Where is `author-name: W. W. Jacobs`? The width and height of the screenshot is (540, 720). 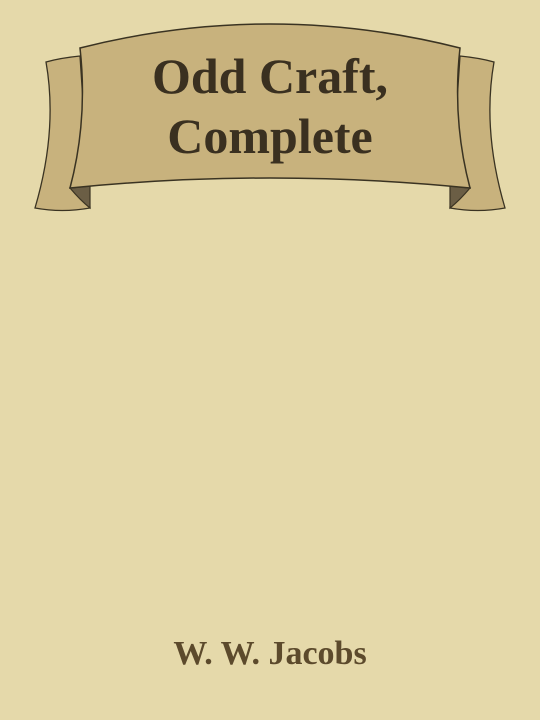 author-name: W. W. Jacobs is located at coordinates (270, 653).